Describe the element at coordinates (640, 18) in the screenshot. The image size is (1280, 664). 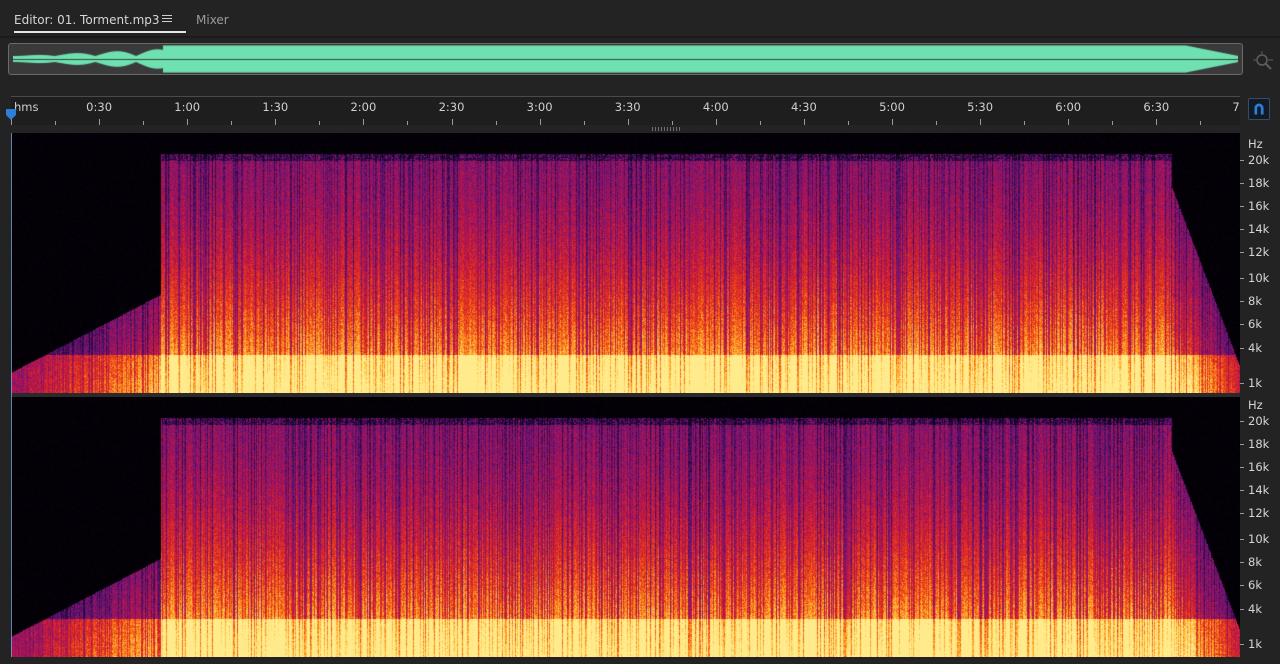
I see `panel-tab-bar: Editor: 01. Torment.mp3 Mixer` at that location.